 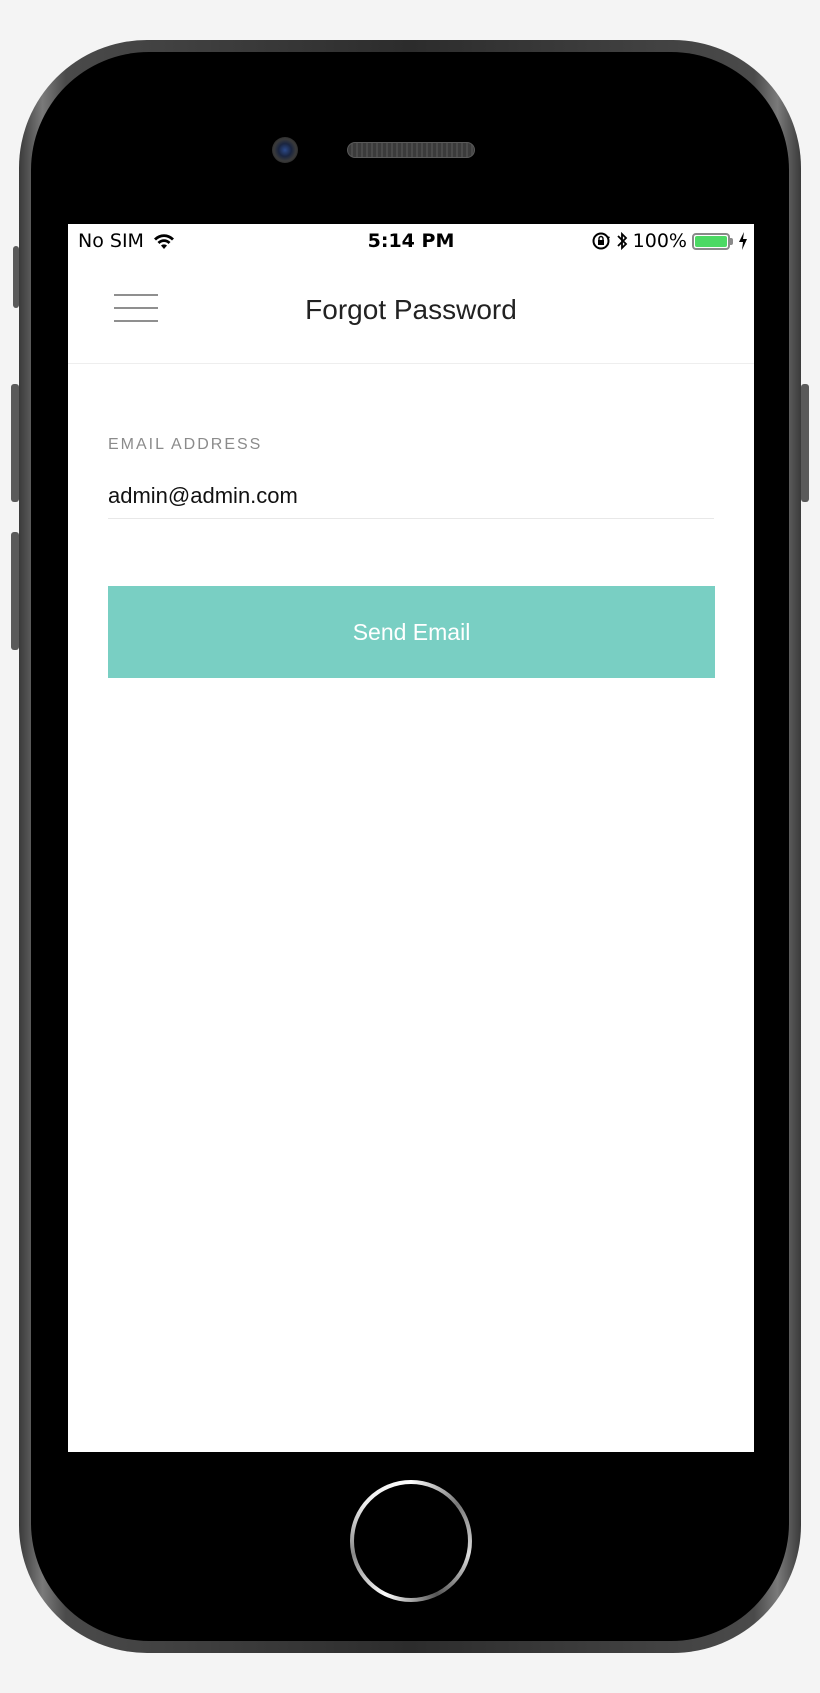 I want to click on email-field, so click(x=411, y=496).